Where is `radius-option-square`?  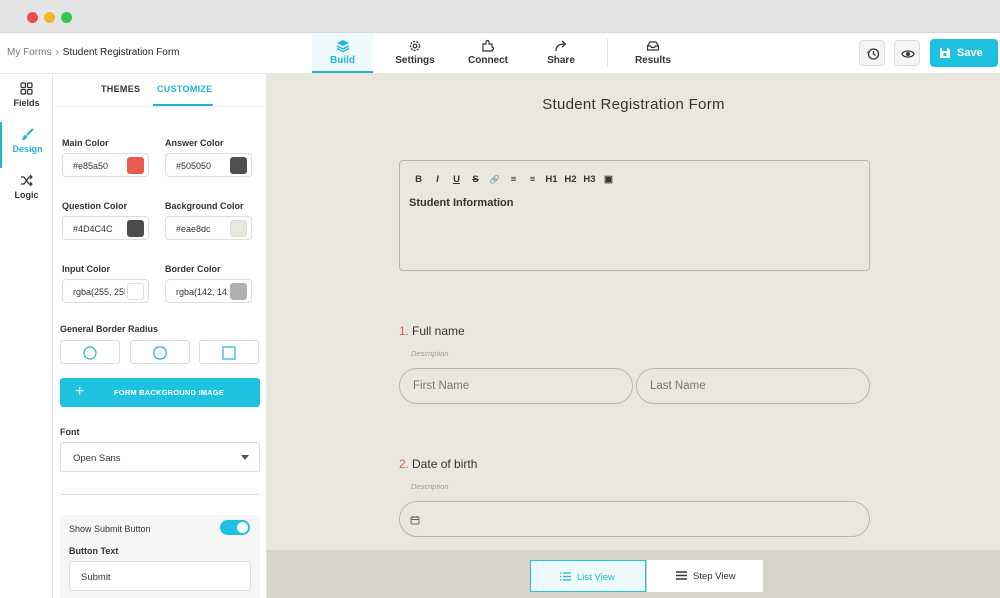 radius-option-square is located at coordinates (229, 352).